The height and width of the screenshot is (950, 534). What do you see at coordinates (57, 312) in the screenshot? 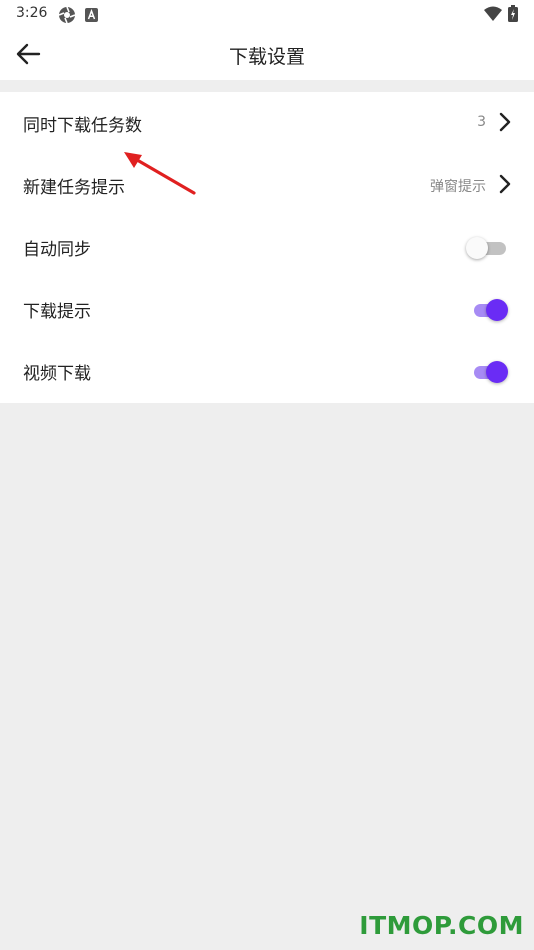
I see `setting-label: 下载提示` at bounding box center [57, 312].